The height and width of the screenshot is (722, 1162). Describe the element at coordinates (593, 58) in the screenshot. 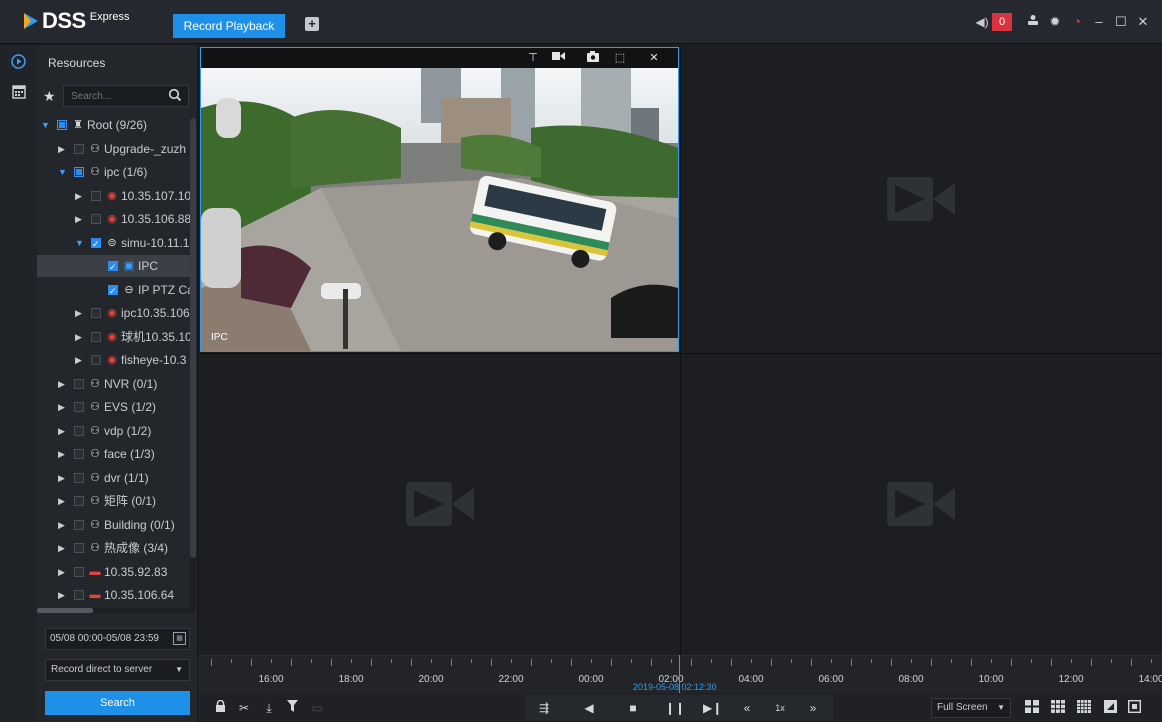

I see `snapshot-camera-icon` at that location.